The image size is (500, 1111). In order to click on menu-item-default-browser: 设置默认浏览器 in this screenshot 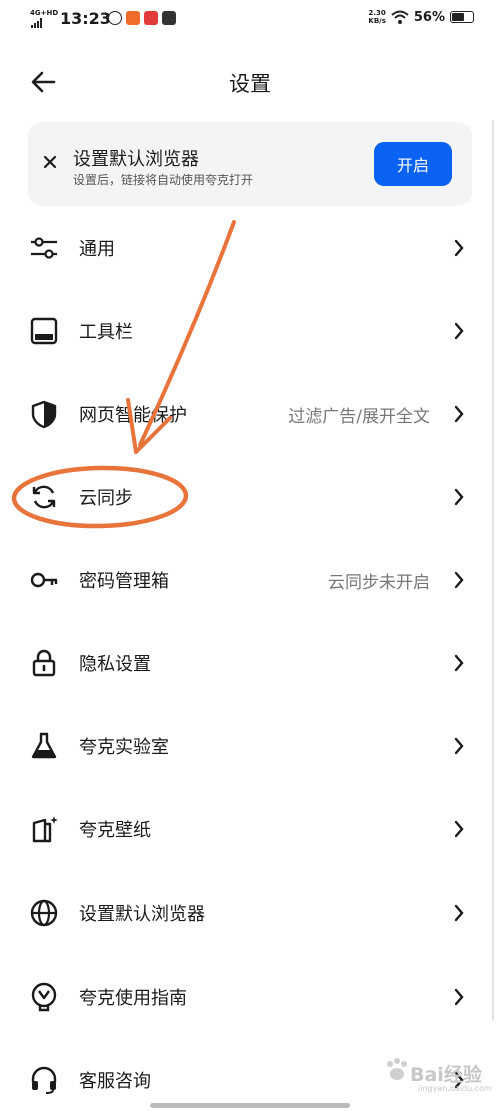, I will do `click(250, 913)`.